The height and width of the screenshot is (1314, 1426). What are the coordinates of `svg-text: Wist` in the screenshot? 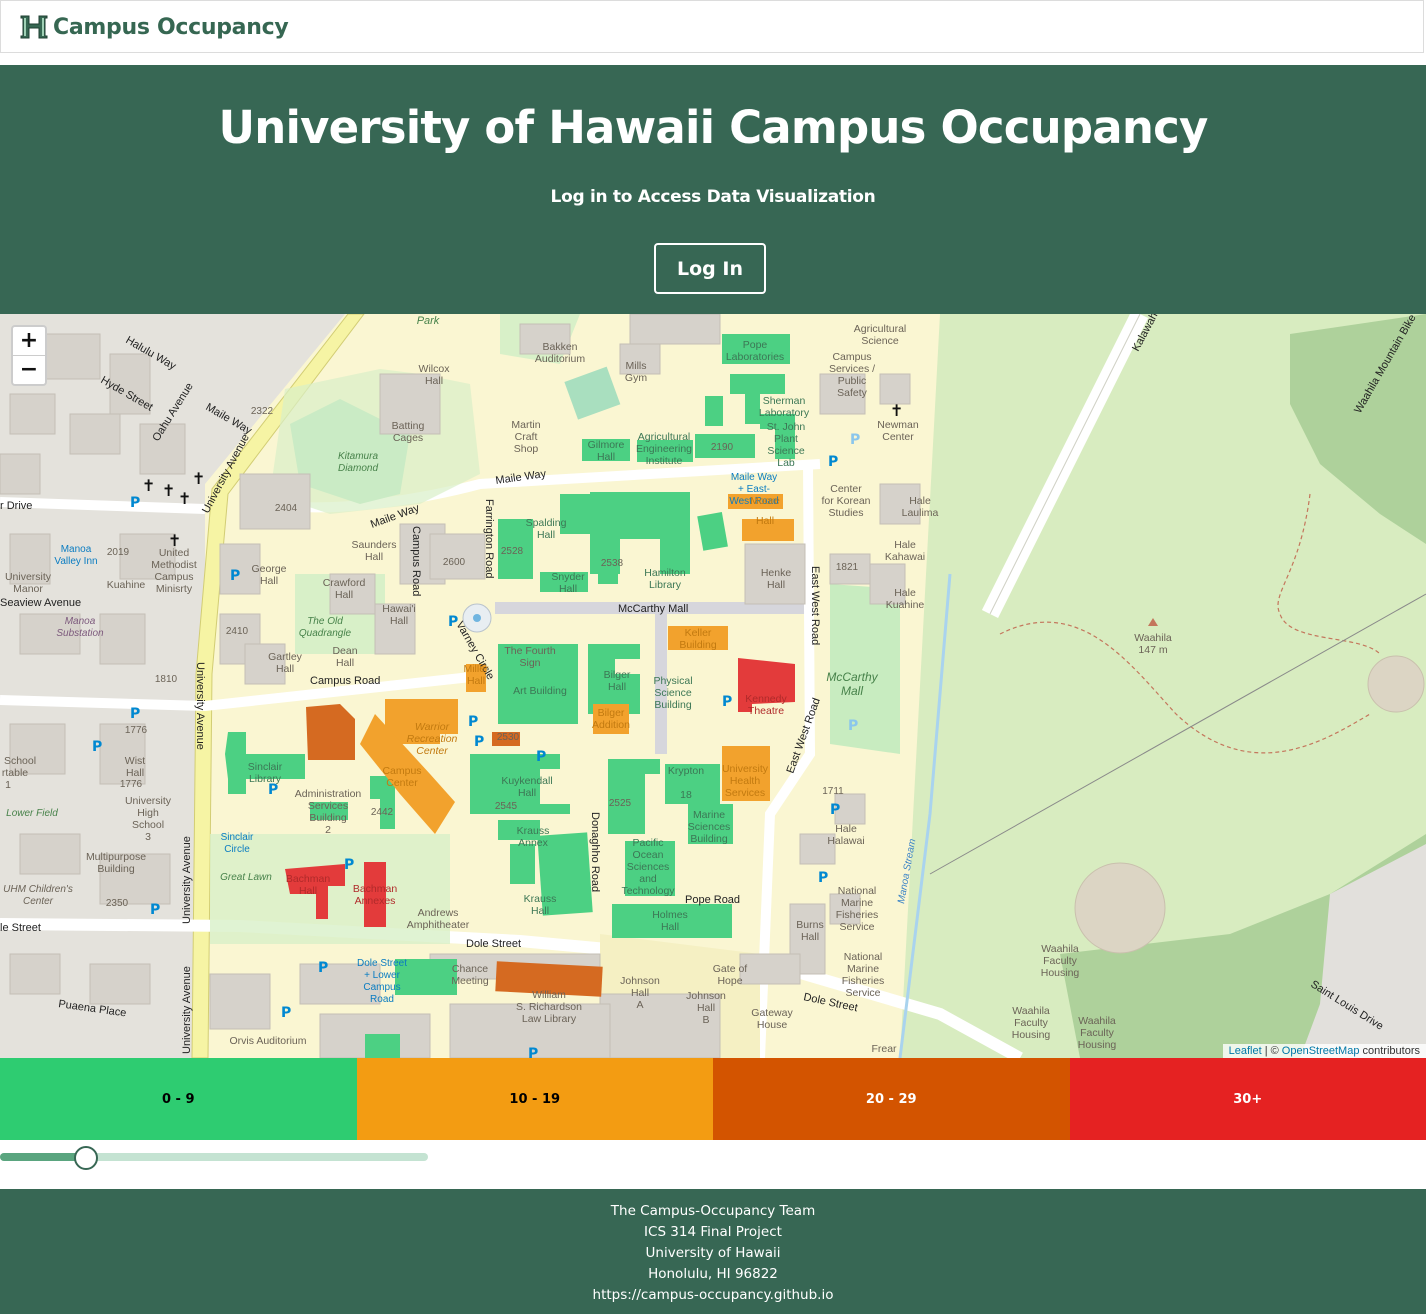 It's located at (135, 761).